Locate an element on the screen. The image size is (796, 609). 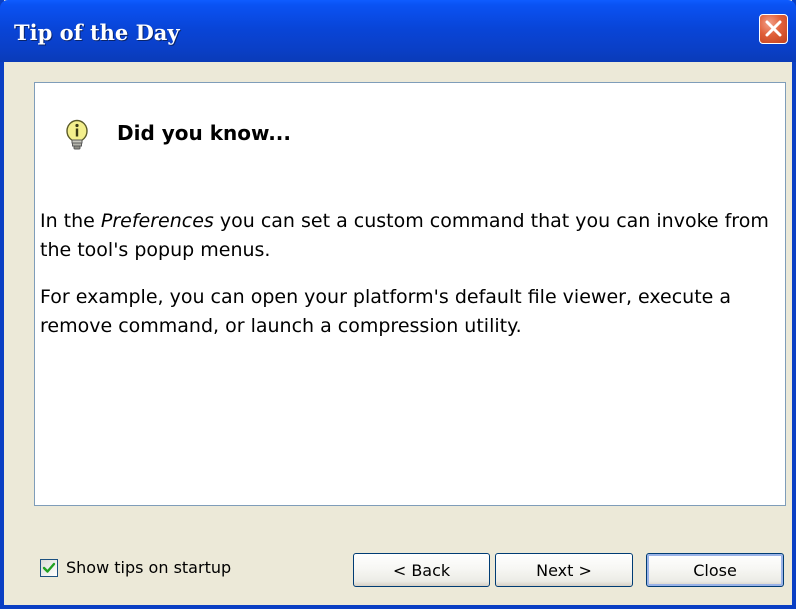
next-button: Next > is located at coordinates (564, 570).